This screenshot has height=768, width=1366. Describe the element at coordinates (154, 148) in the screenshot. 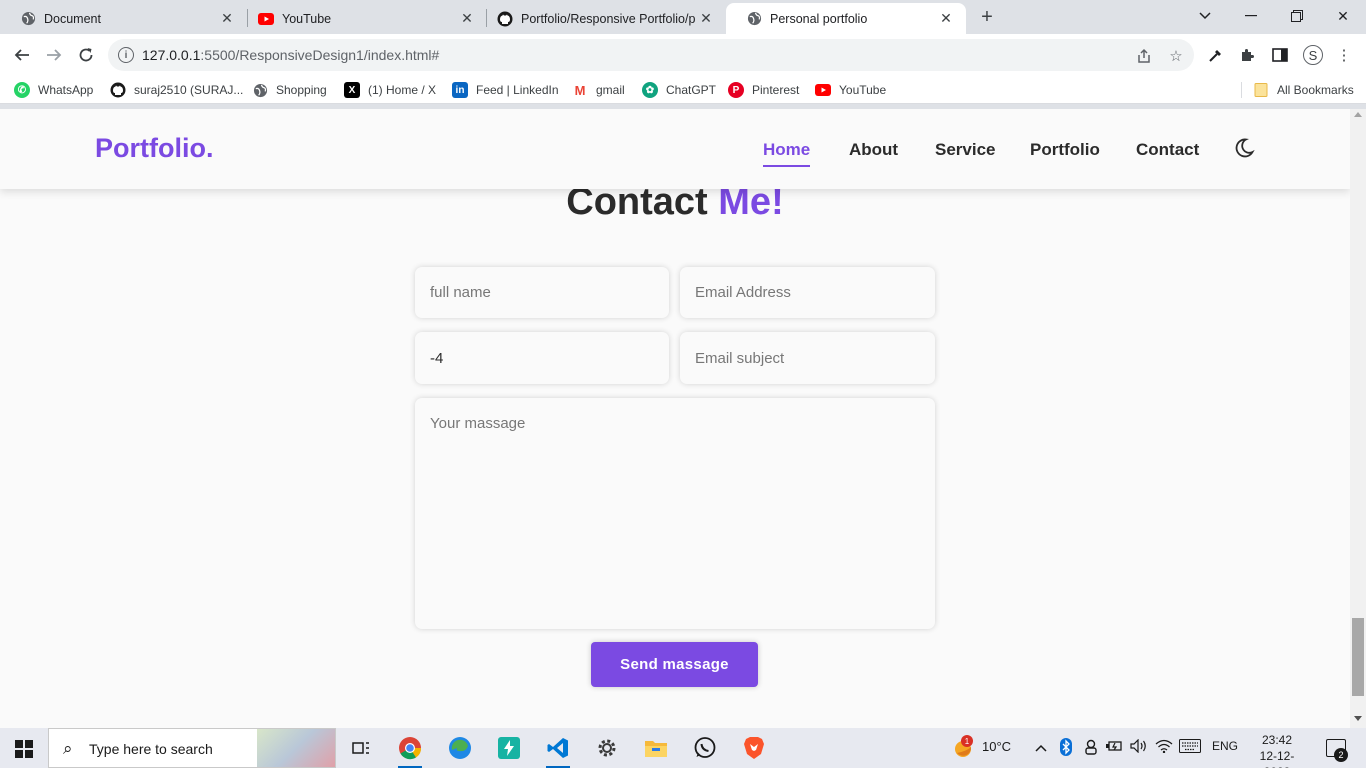

I see `site-logo: Portfolio.` at that location.